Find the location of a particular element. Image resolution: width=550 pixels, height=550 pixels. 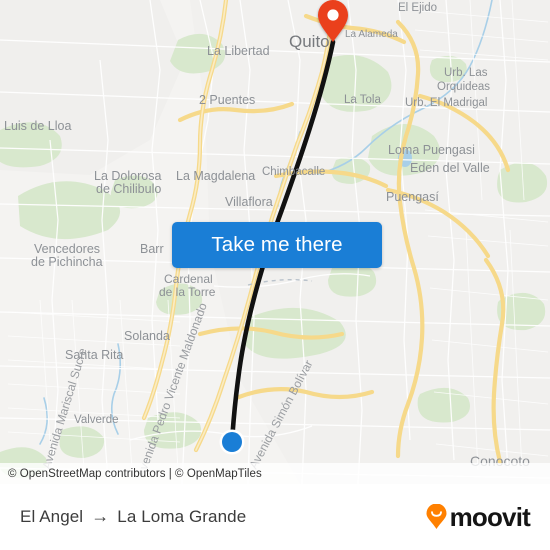

map-label-eden-del-valle: Eden del Valle is located at coordinates (450, 168).